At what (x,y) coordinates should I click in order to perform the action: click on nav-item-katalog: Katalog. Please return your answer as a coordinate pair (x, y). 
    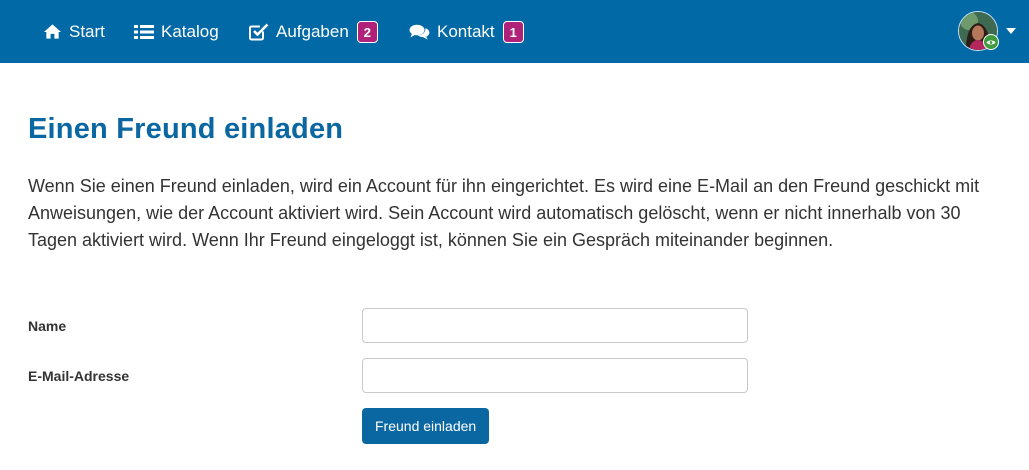
    Looking at the image, I should click on (176, 31).